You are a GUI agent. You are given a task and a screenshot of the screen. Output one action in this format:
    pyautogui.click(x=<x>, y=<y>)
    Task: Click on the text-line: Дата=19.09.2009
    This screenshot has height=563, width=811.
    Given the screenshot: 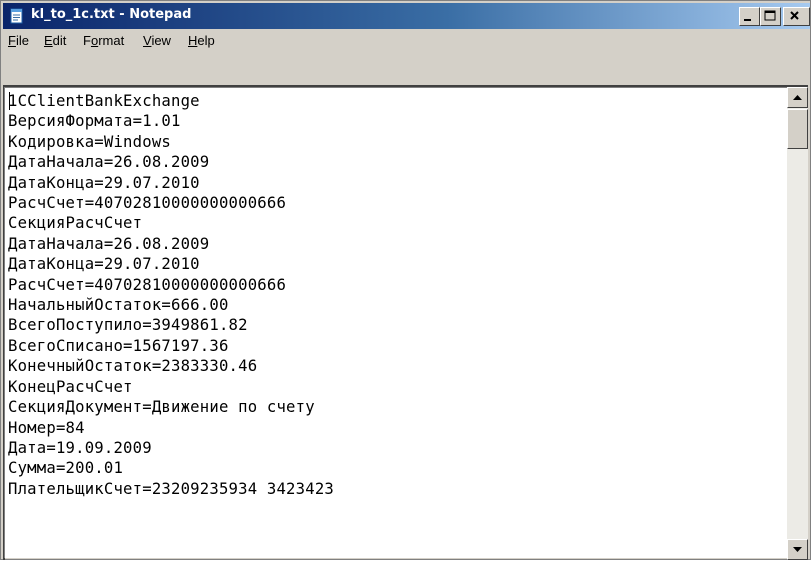 What is the action you would take?
    pyautogui.click(x=171, y=448)
    